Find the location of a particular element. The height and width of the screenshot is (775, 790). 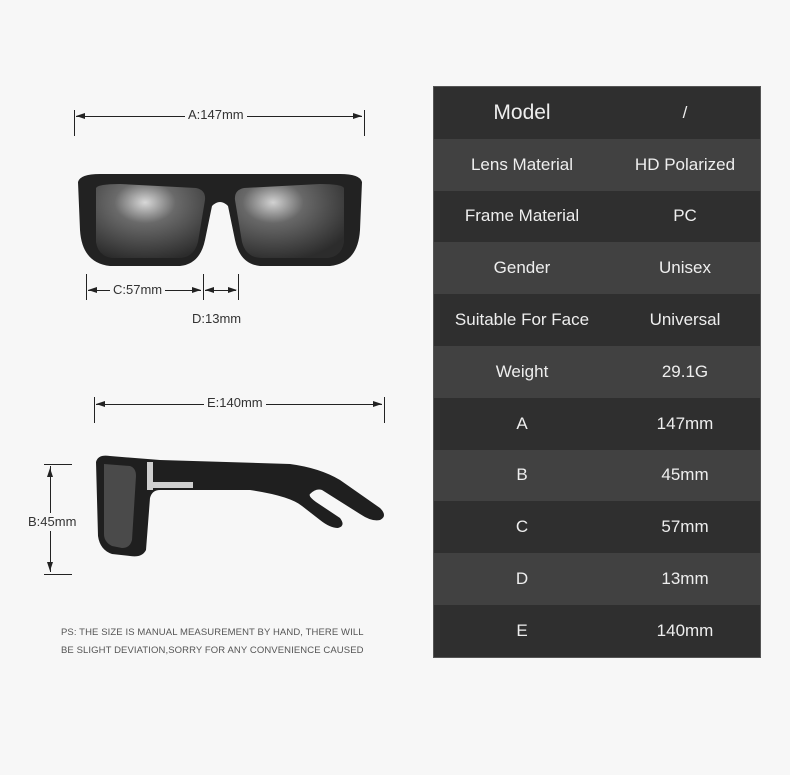

dimension-e-label: E:140mm is located at coordinates (235, 403).